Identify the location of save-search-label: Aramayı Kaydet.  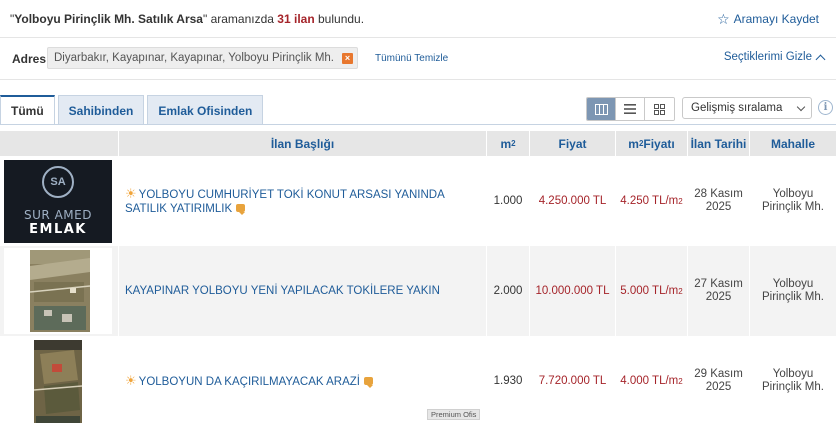
(776, 19).